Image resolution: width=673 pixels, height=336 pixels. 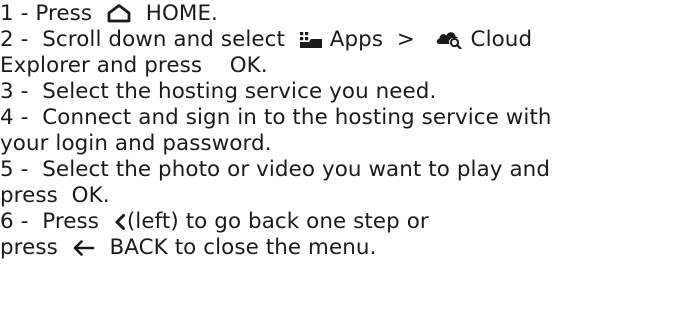 I want to click on apps-label: Apps, so click(x=356, y=39).